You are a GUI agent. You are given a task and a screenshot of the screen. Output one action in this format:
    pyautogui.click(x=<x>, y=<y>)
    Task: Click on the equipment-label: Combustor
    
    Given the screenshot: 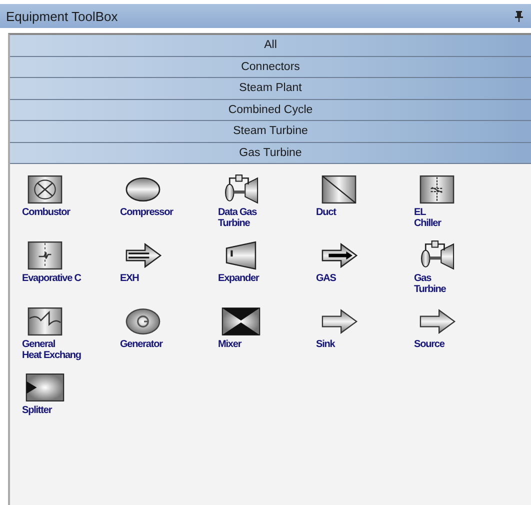 What is the action you would take?
    pyautogui.click(x=46, y=212)
    